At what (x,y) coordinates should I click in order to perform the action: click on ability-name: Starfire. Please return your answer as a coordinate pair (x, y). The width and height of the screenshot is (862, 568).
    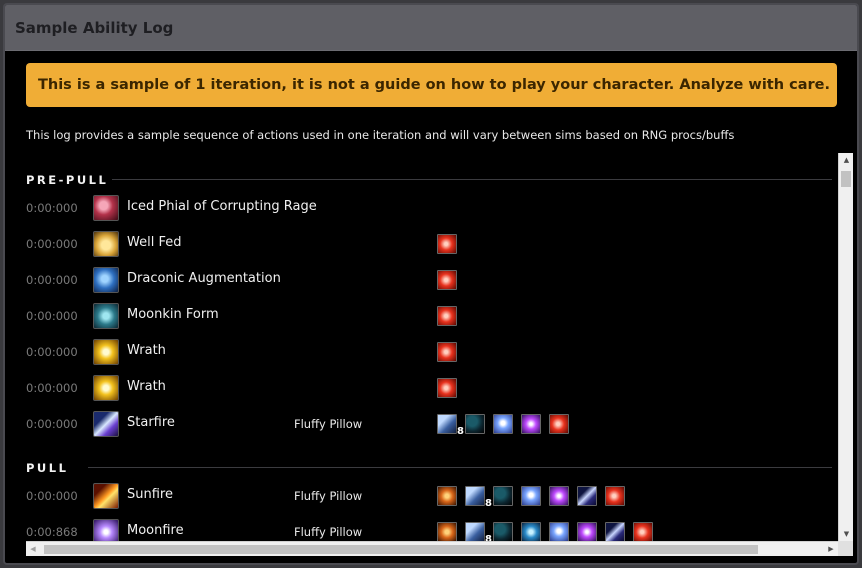
    Looking at the image, I should click on (151, 422).